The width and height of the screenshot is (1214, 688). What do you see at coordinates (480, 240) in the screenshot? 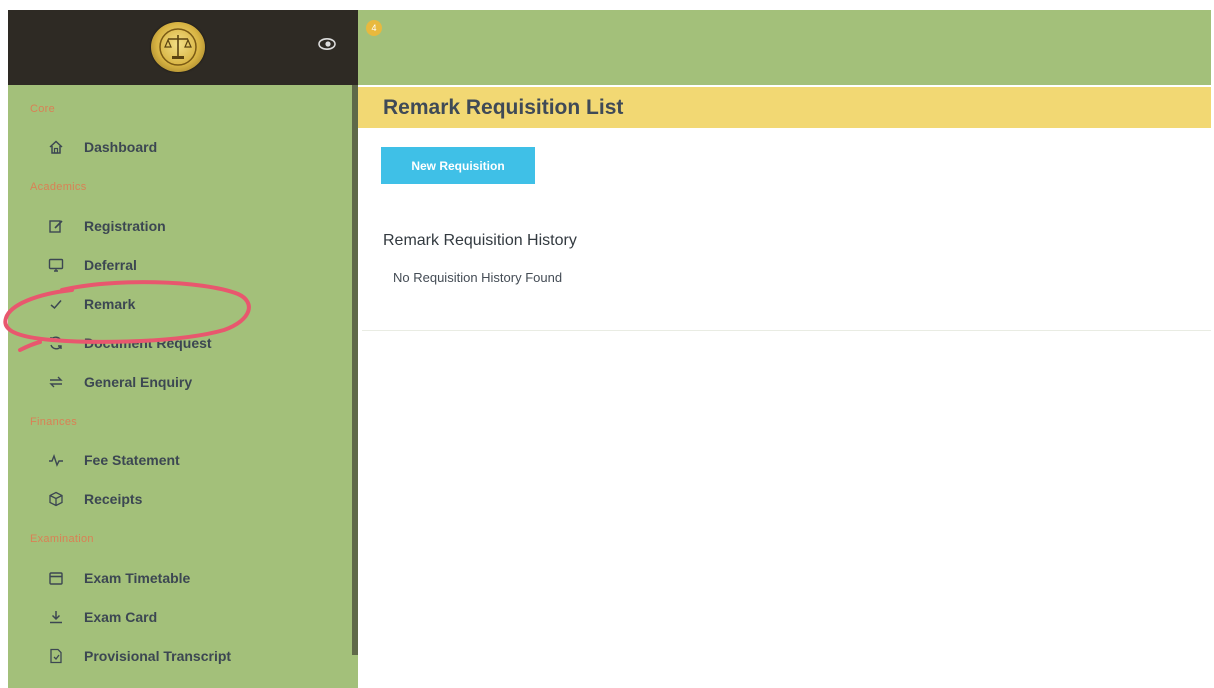
I see `history-section-title: Remark Requisition History` at bounding box center [480, 240].